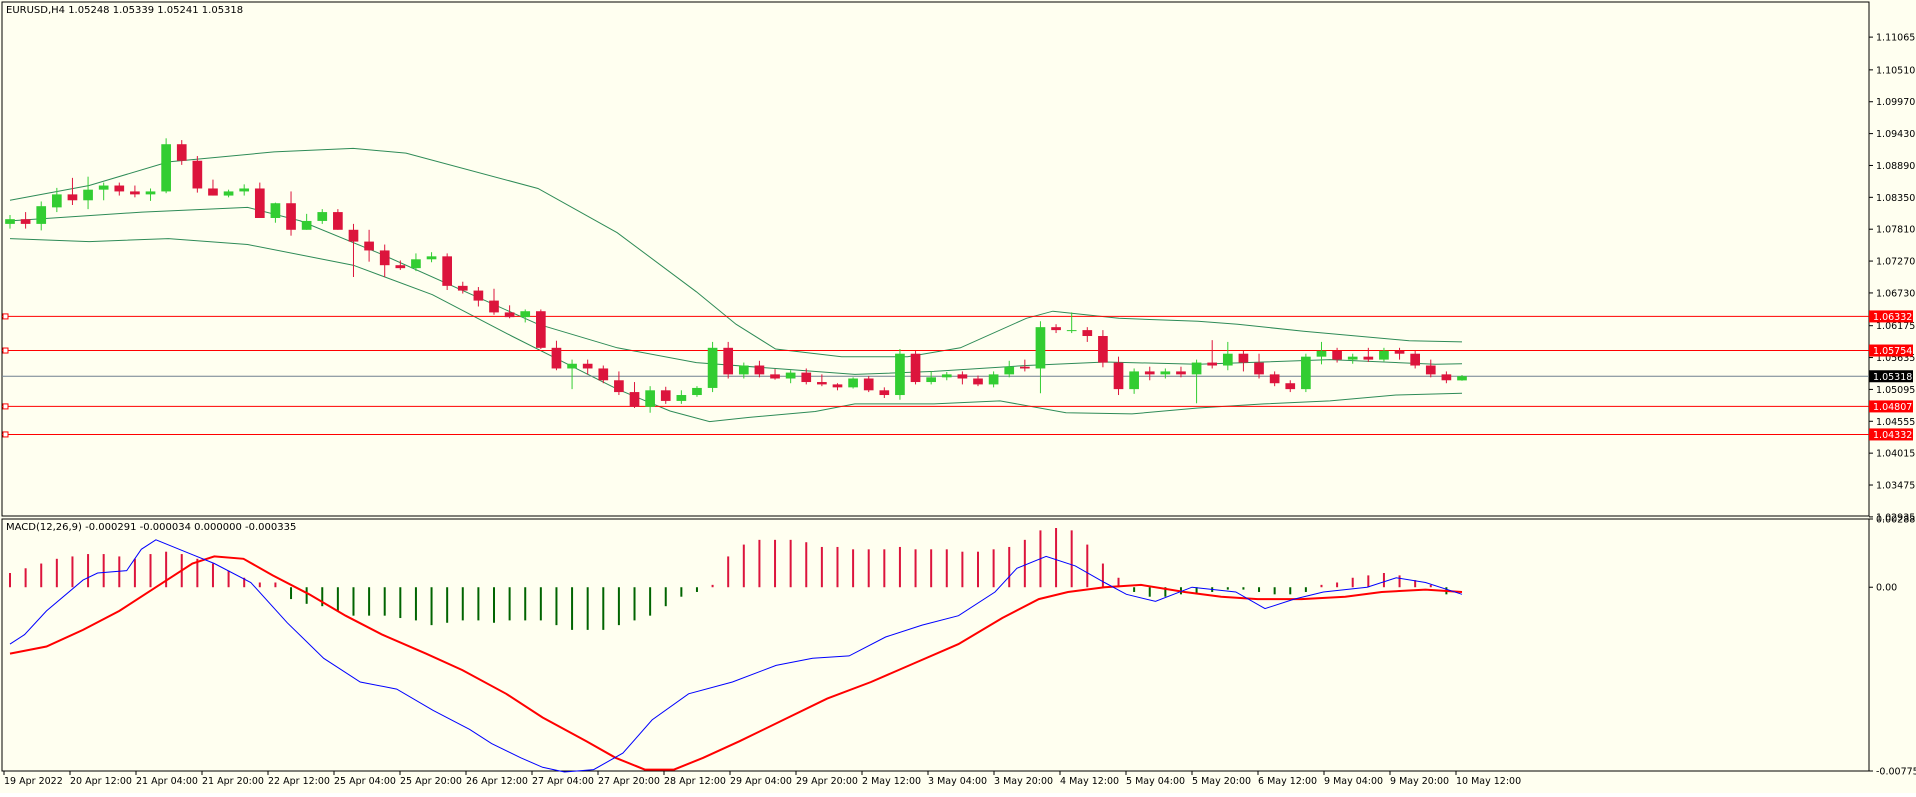 The width and height of the screenshot is (1916, 797). Describe the element at coordinates (1353, 781) in the screenshot. I see `time-axis-label: 9 May 04:00` at that location.